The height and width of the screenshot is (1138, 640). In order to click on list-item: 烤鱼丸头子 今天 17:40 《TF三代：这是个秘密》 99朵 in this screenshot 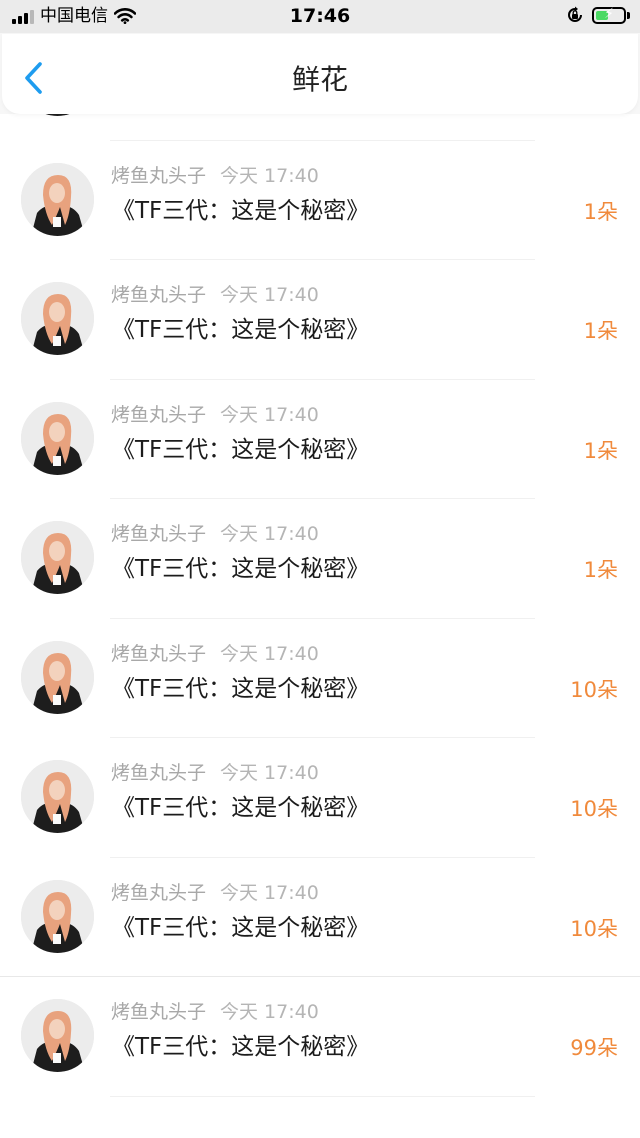, I will do `click(320, 1037)`.